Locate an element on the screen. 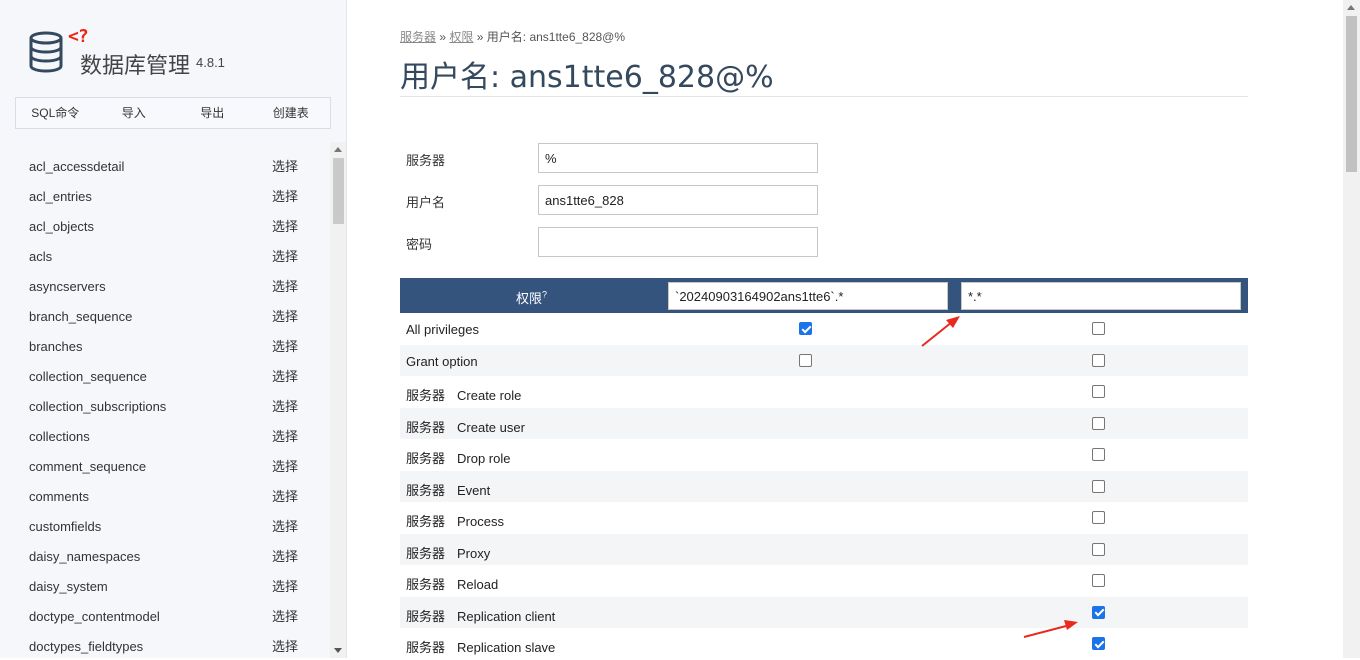 This screenshot has width=1360, height=660. privilege-row: Grant option is located at coordinates (824, 360).